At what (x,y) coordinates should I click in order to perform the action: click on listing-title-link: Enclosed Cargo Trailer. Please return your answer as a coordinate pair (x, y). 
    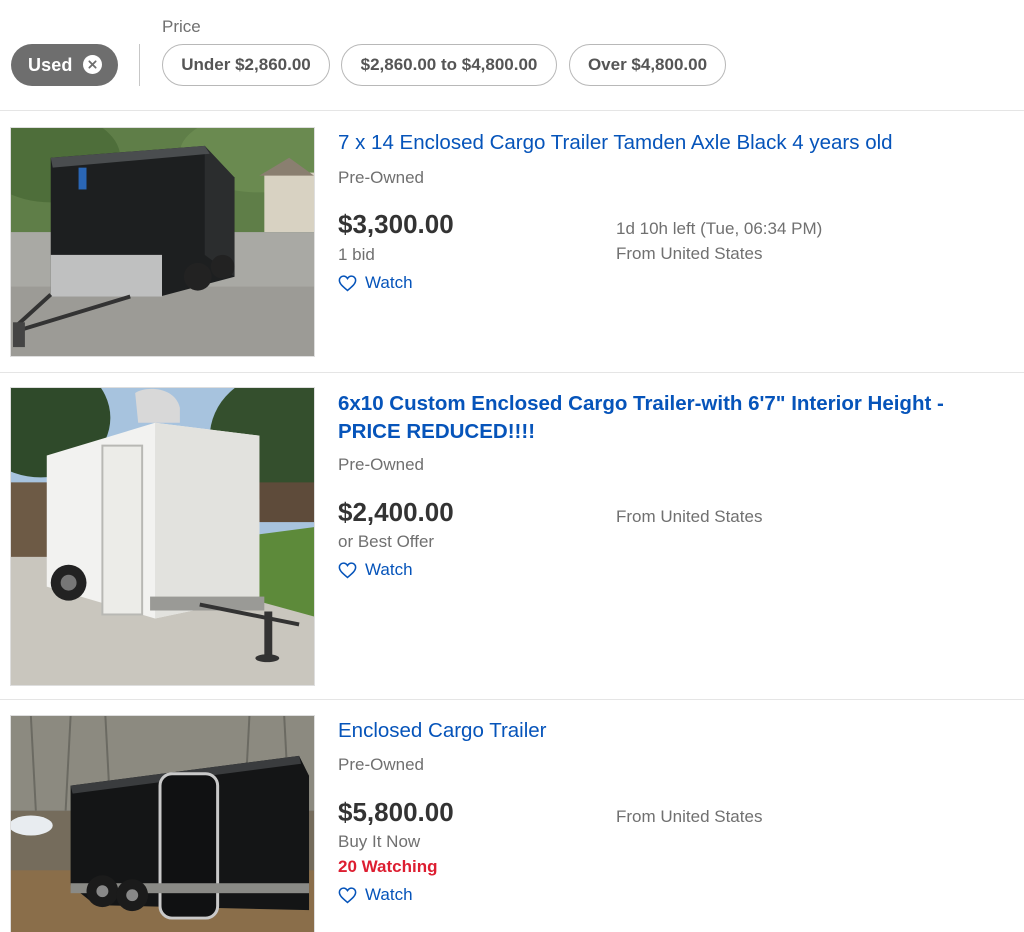
    Looking at the image, I should click on (668, 731).